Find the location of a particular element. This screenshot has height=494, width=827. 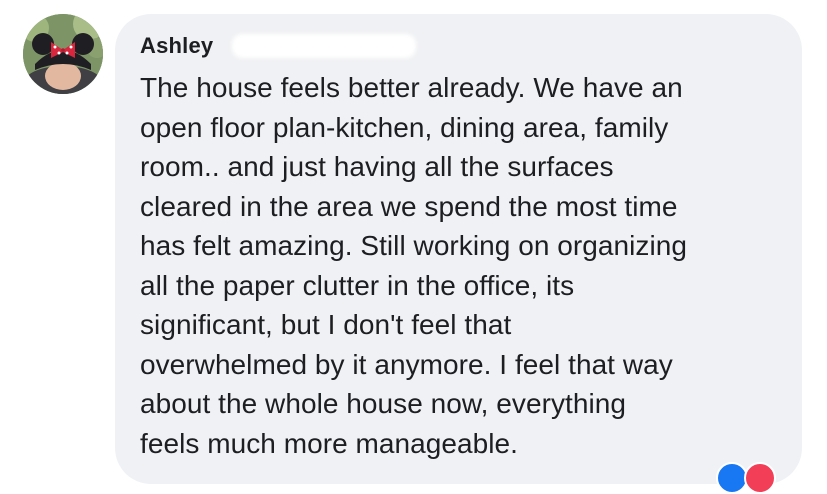

avatar is located at coordinates (63, 54).